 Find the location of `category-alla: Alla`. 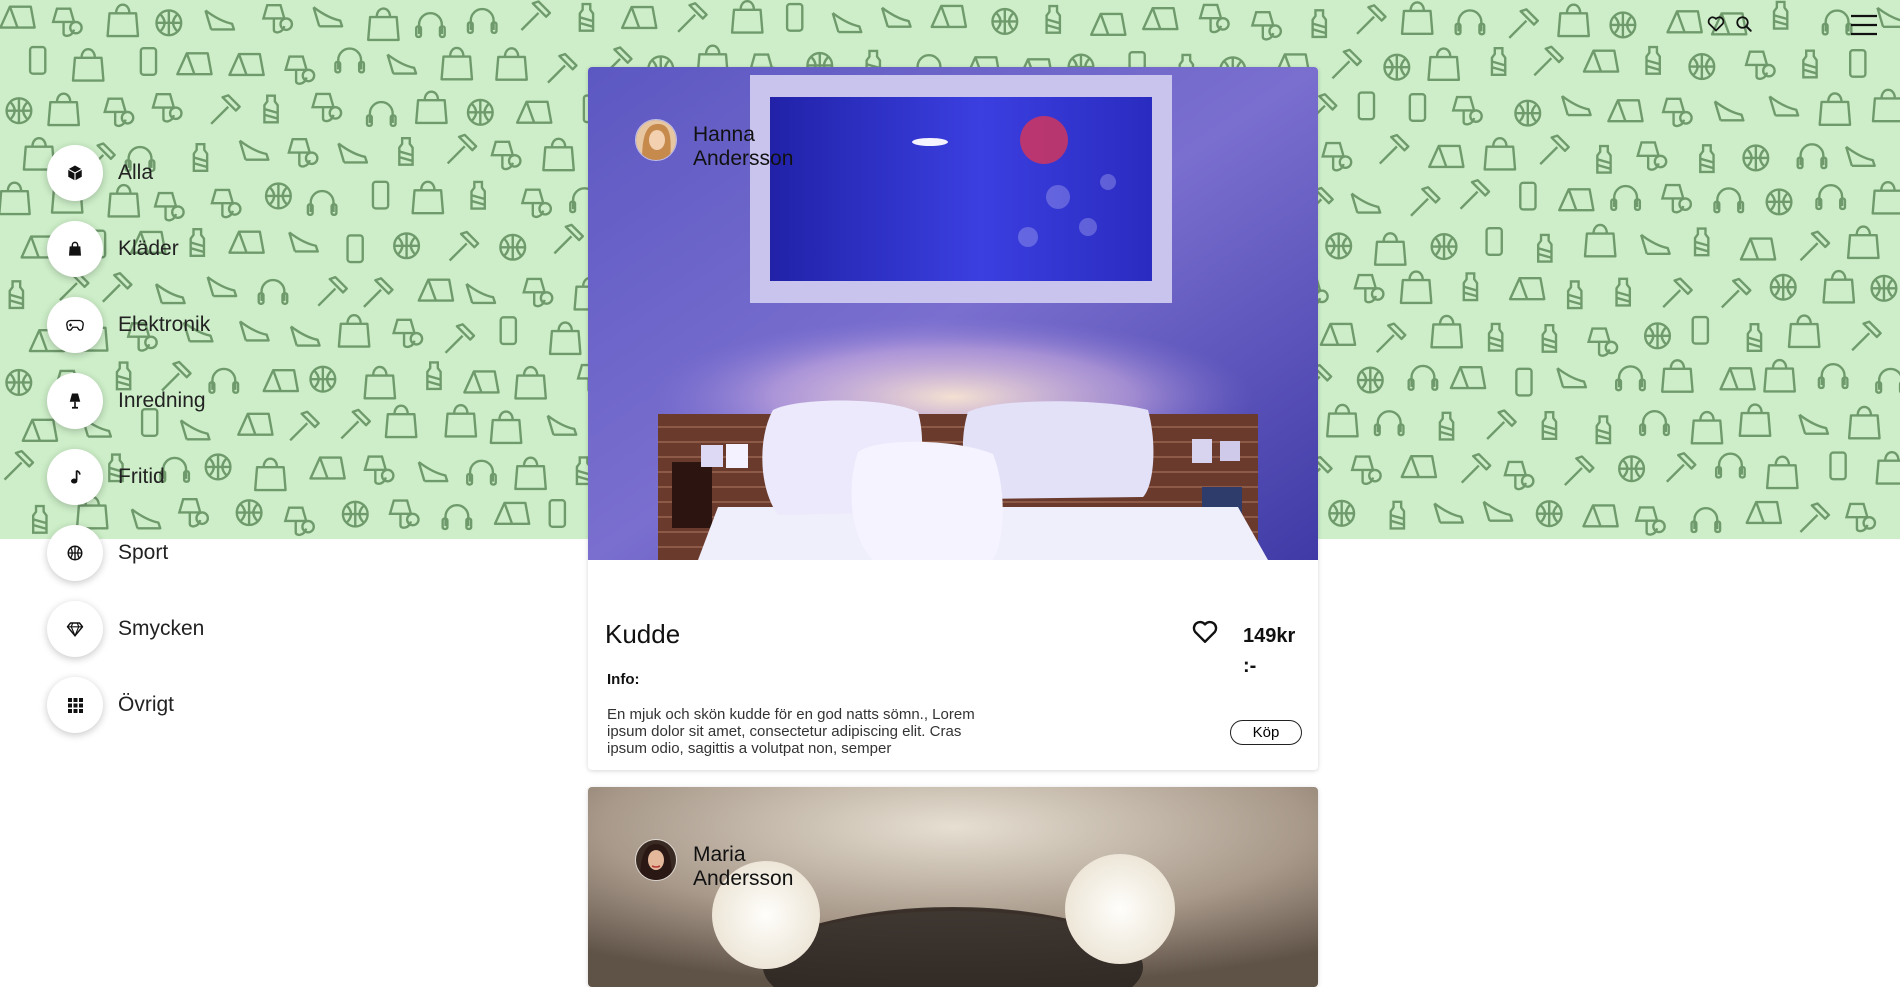

category-alla: Alla is located at coordinates (128, 173).